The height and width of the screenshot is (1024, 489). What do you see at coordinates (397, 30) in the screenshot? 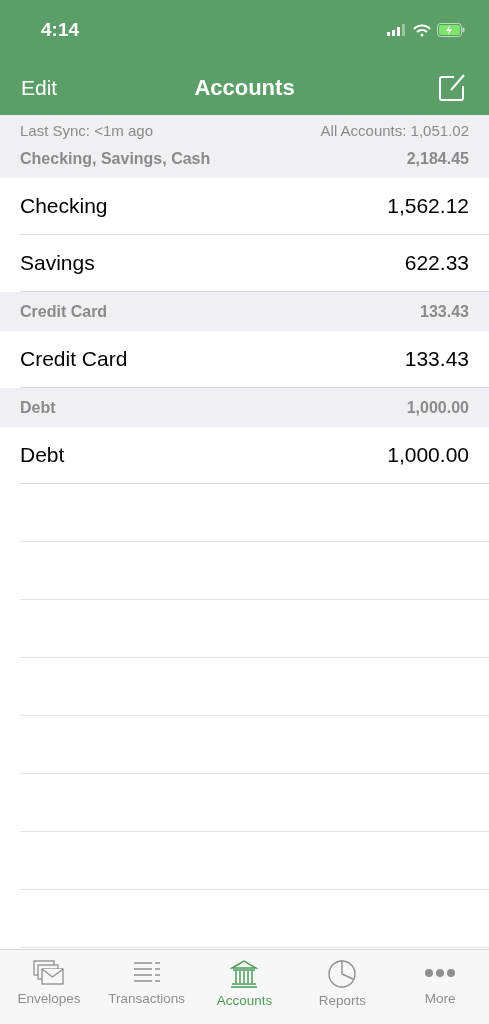
I see `signal-icon` at bounding box center [397, 30].